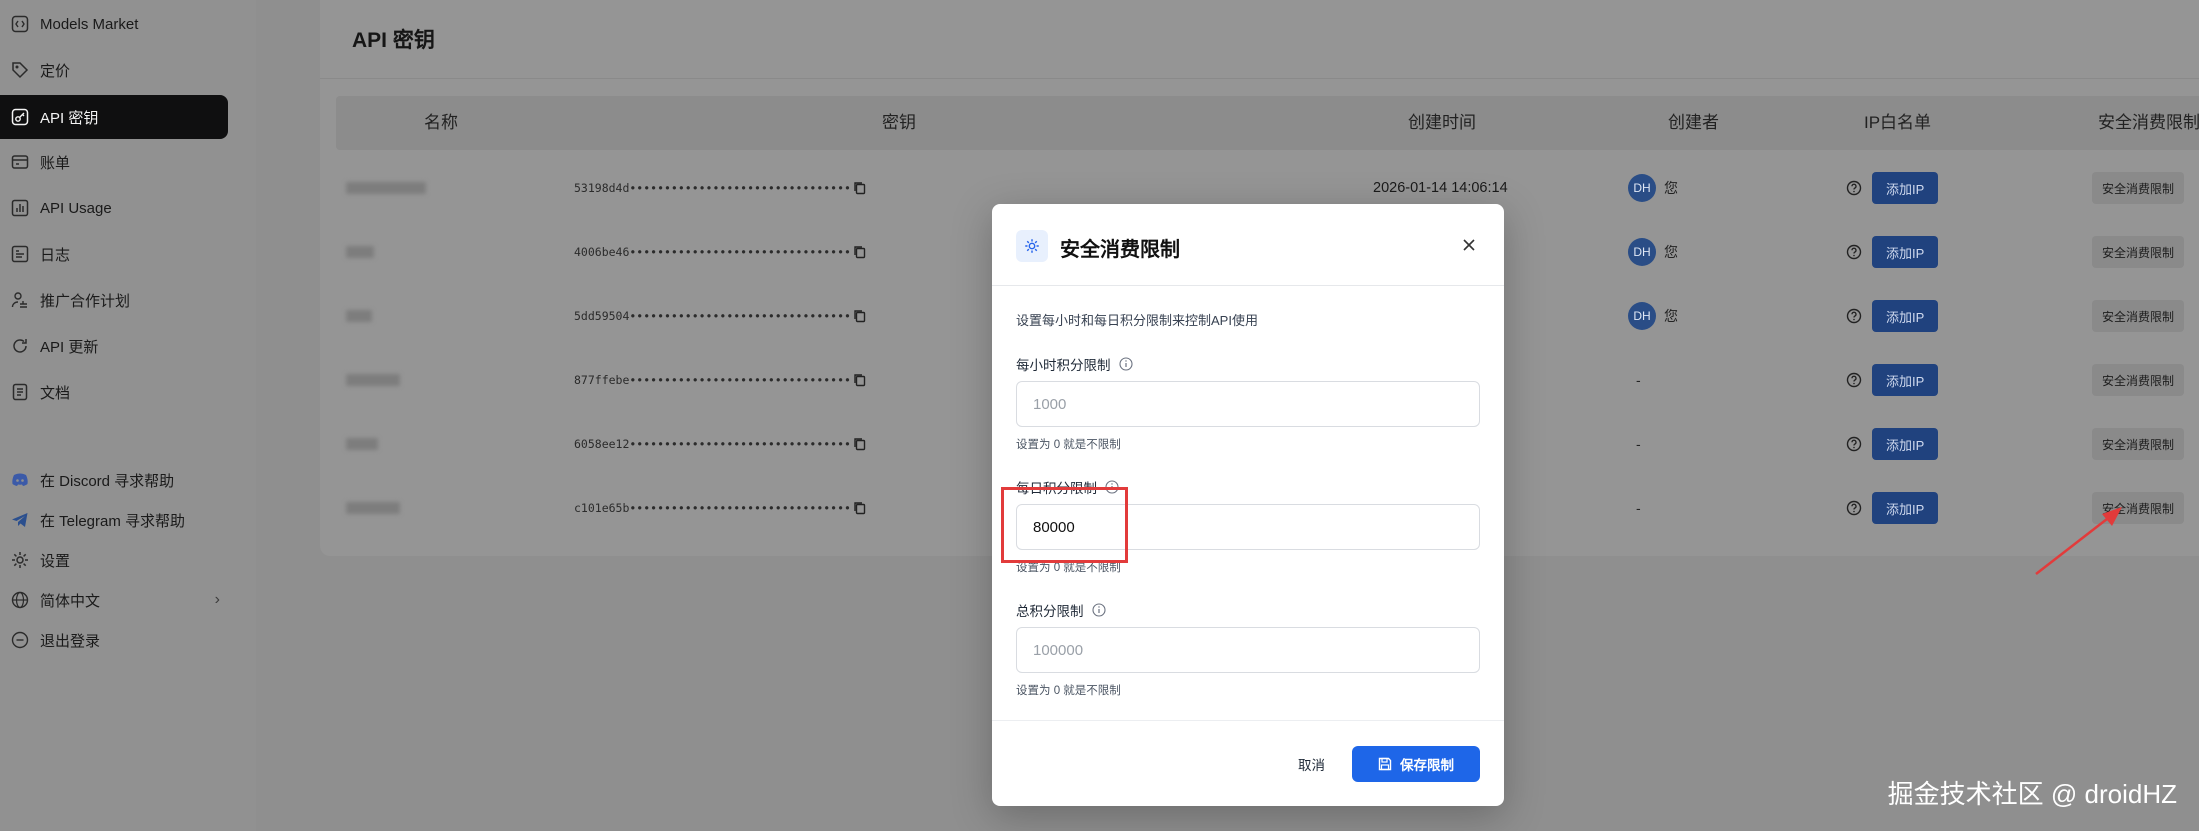  Describe the element at coordinates (69, 118) in the screenshot. I see `sidebar-item-label: API 密钥` at that location.